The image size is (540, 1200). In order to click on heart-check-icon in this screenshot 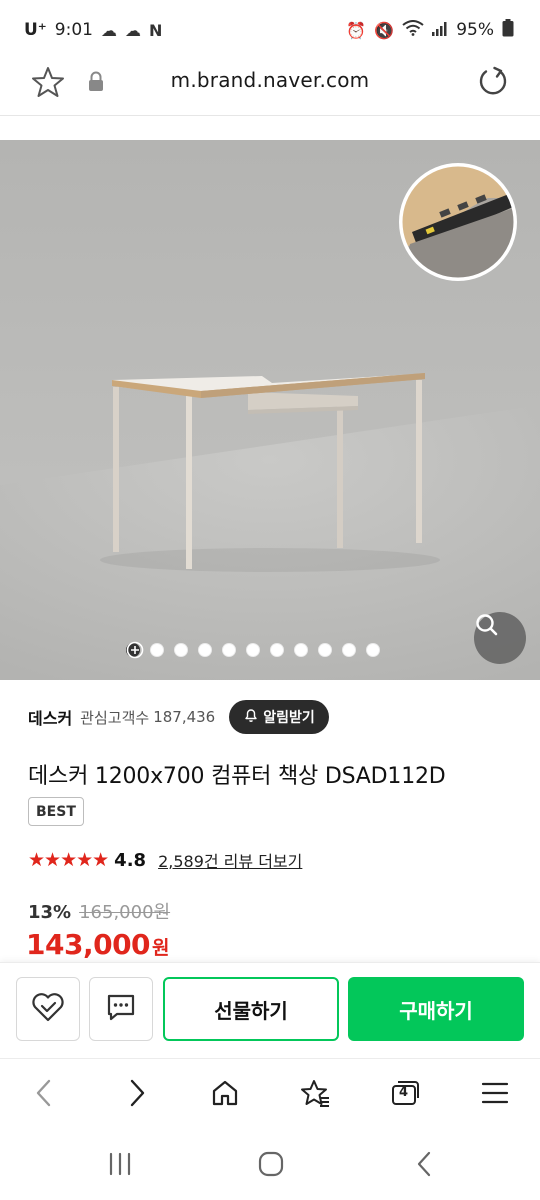, I will do `click(48, 1009)`.